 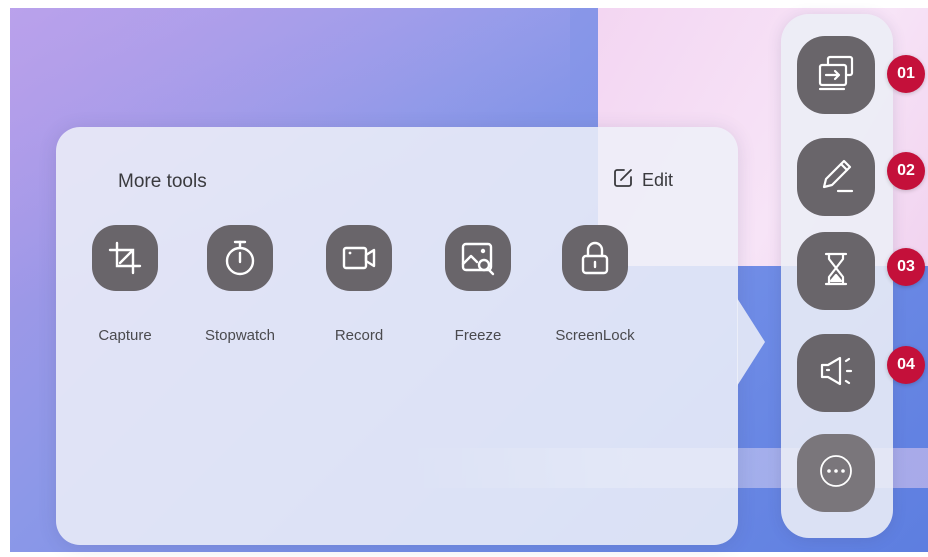 I want to click on edit-icon, so click(x=623, y=180).